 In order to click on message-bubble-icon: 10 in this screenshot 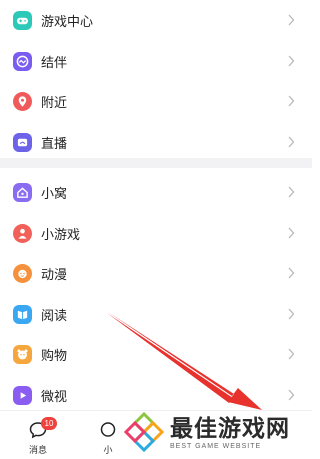, I will do `click(42, 428)`.